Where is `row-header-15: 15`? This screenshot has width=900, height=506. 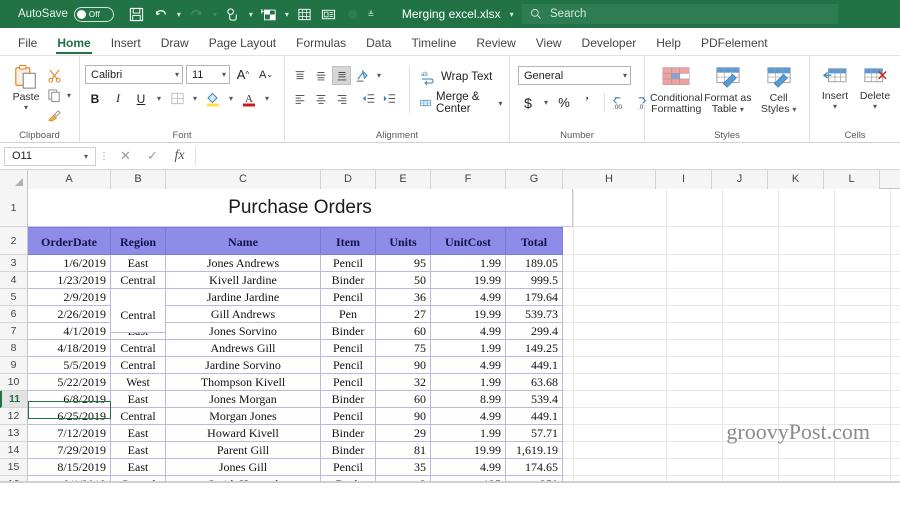 row-header-15: 15 is located at coordinates (13, 467).